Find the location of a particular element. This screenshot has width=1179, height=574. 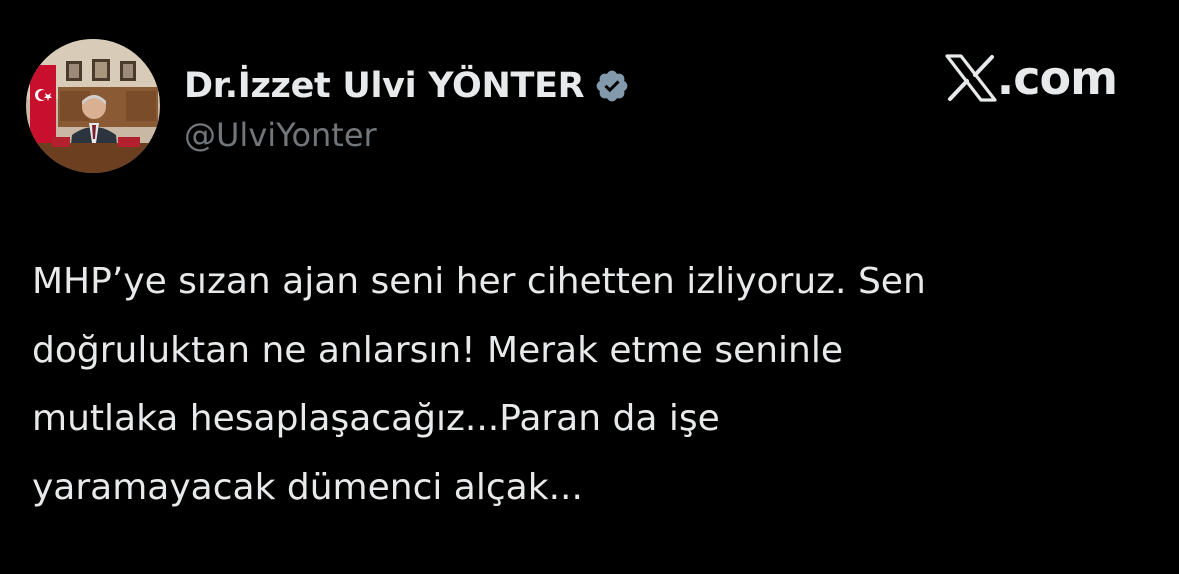

author-identity: Dr.İzzet Ulvi YÖNTER @UlviYonter is located at coordinates (407, 106).